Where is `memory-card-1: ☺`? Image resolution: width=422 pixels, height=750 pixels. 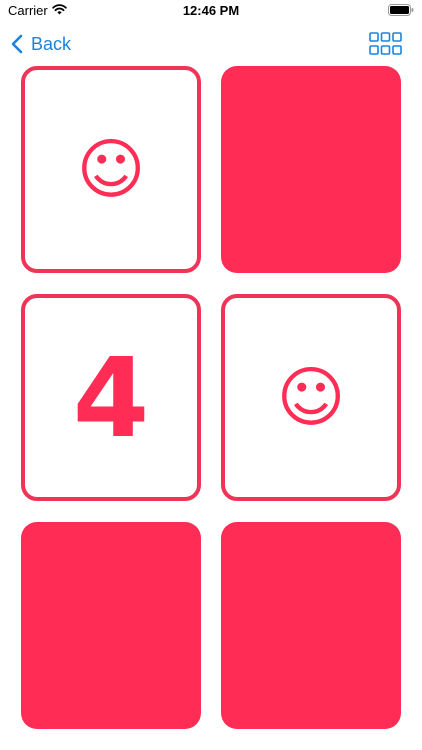 memory-card-1: ☺ is located at coordinates (111, 169).